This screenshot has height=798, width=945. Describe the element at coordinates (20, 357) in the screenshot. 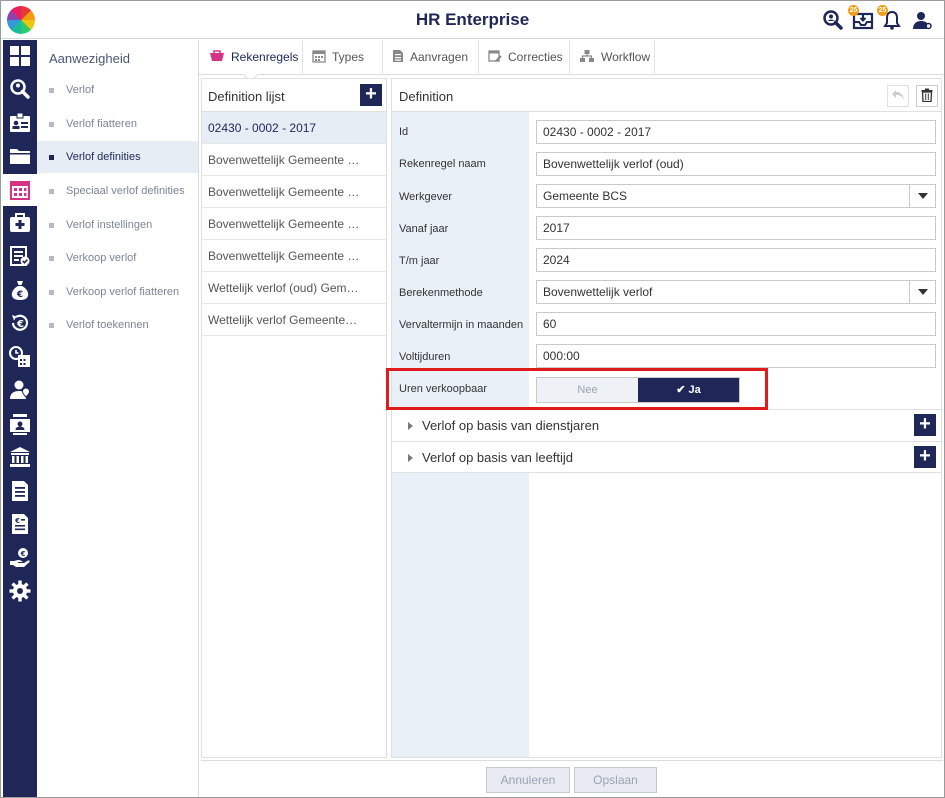

I see `time-calendar-icon` at that location.